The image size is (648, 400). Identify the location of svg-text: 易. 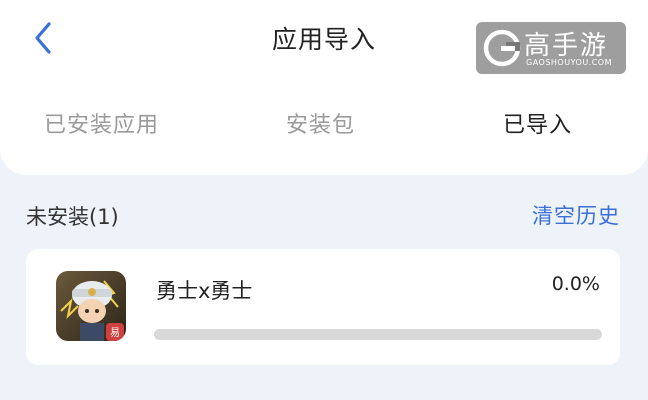
(115, 333).